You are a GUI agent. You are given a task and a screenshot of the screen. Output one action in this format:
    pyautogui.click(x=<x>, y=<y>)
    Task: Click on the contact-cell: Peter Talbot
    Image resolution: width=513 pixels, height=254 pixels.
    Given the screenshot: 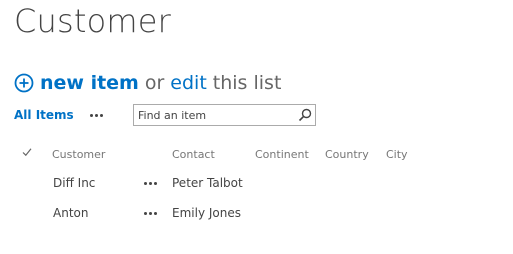 What is the action you would take?
    pyautogui.click(x=207, y=183)
    